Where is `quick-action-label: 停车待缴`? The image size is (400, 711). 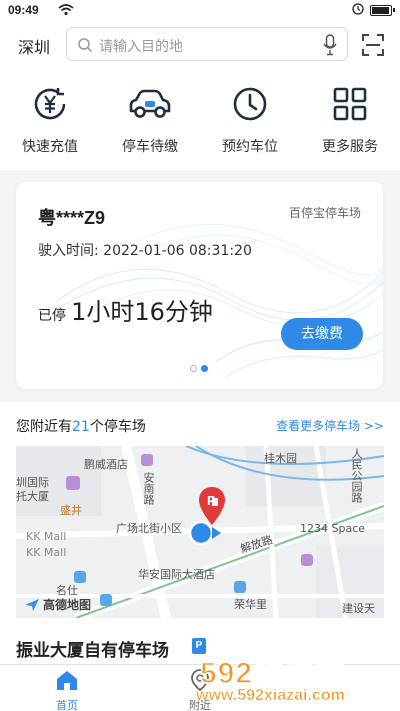
quick-action-label: 停车待缴 is located at coordinates (150, 147).